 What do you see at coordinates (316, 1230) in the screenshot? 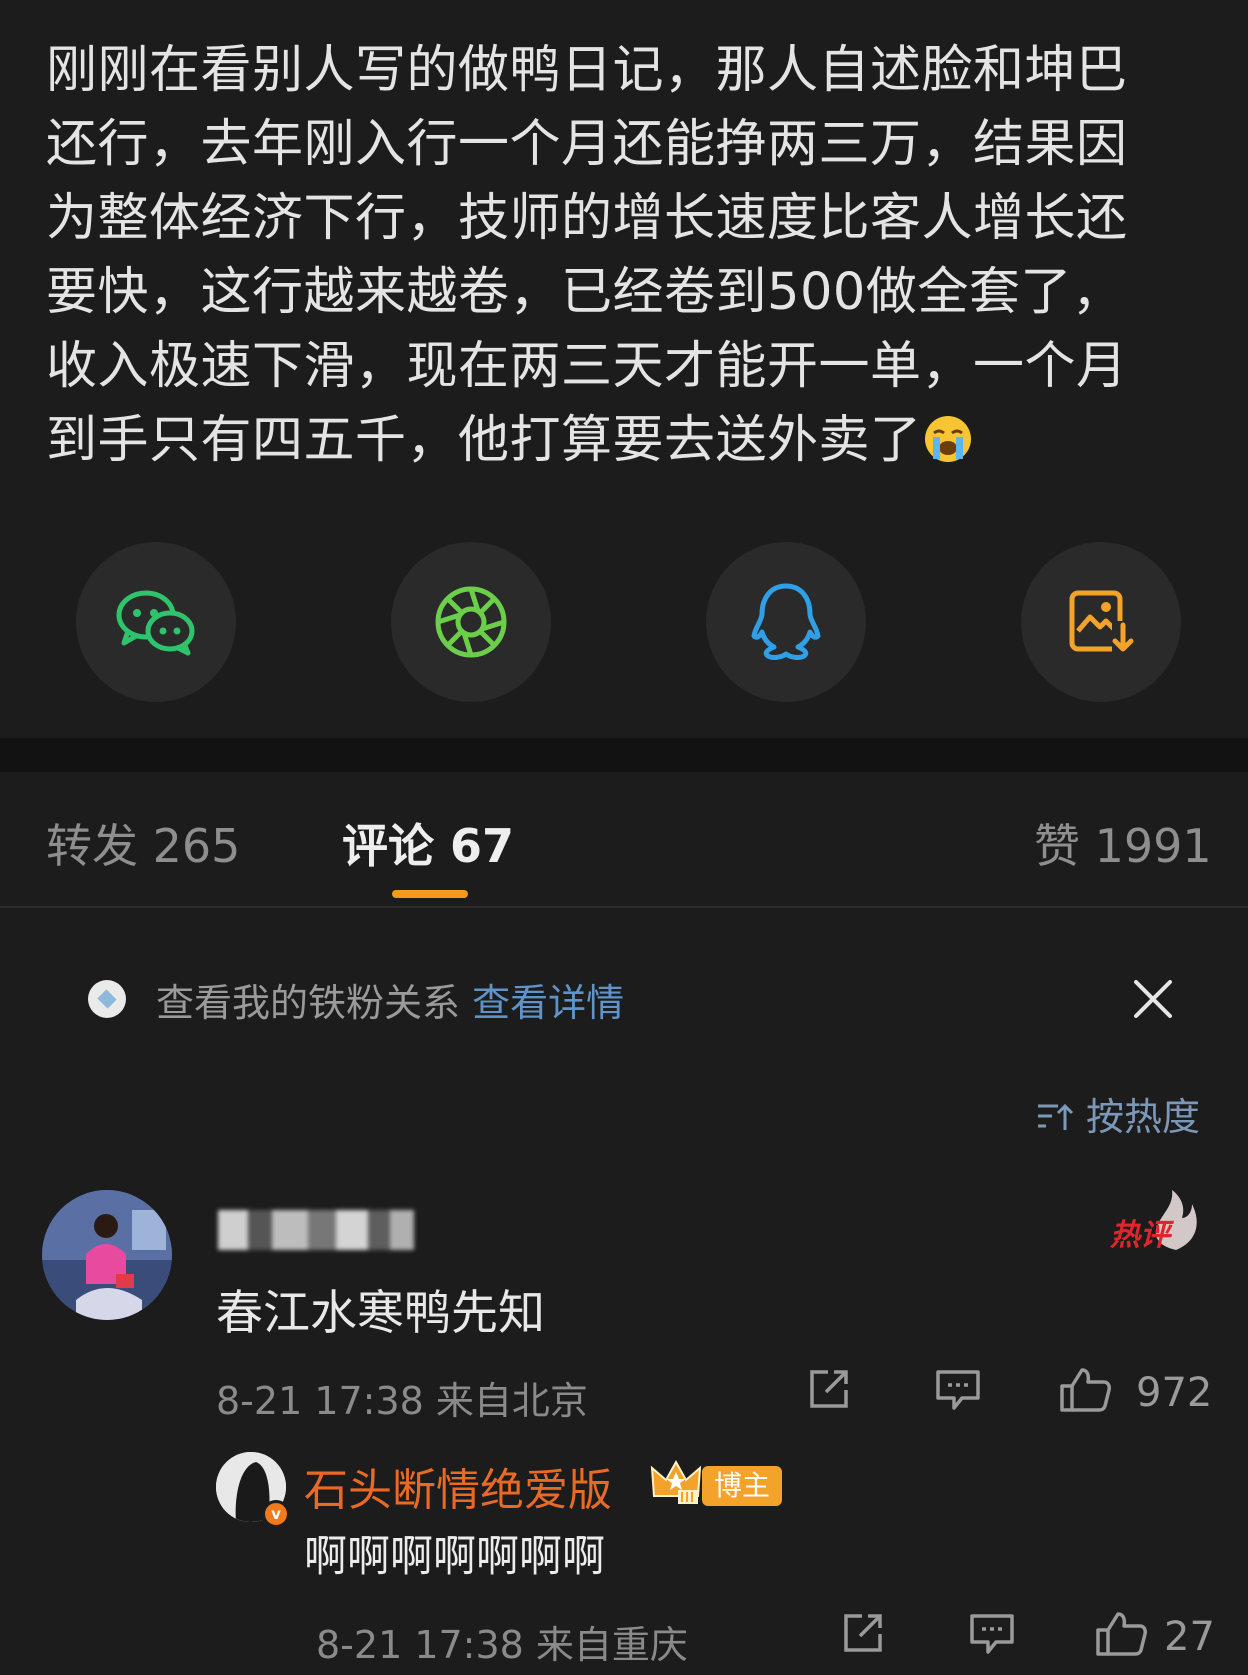
I see `username-blurred` at bounding box center [316, 1230].